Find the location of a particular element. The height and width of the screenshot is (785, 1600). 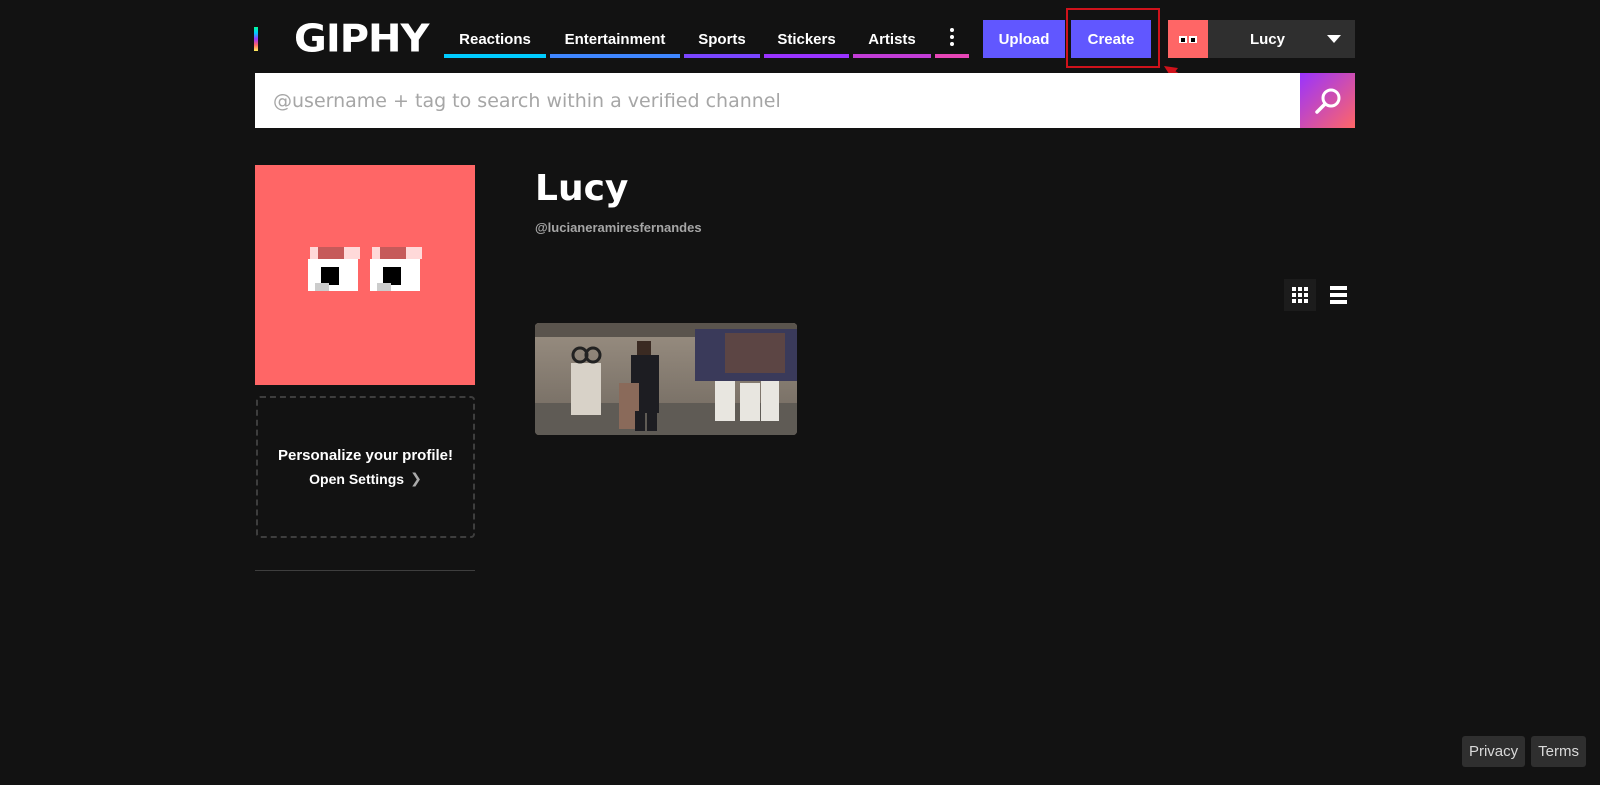

nav-item-sports: Sports is located at coordinates (722, 39).